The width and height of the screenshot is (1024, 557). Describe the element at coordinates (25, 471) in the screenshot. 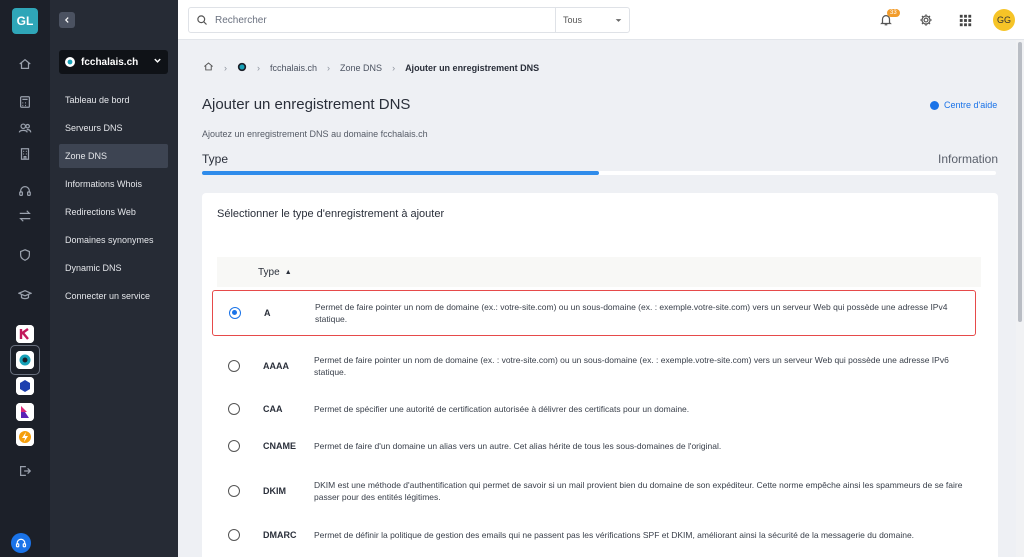

I see `logout-icon` at that location.